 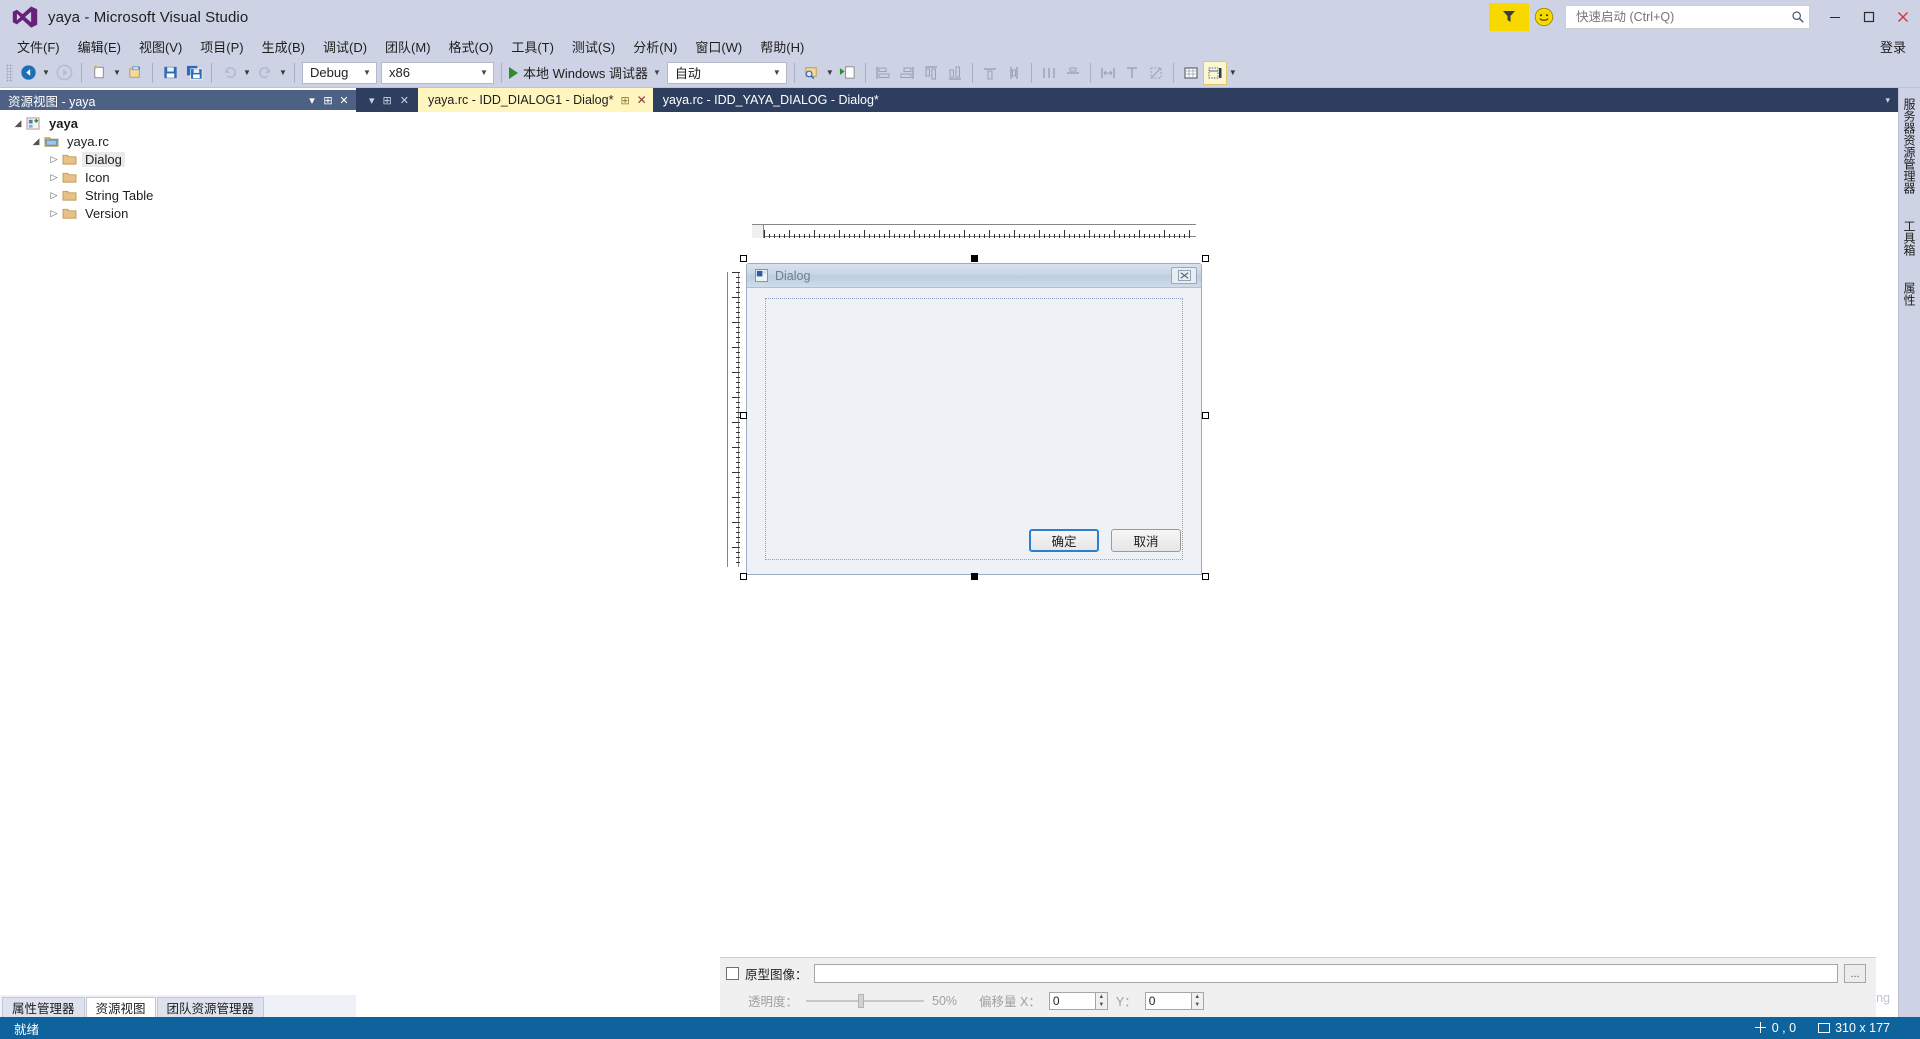 I want to click on quick-launch-input, so click(x=1682, y=17).